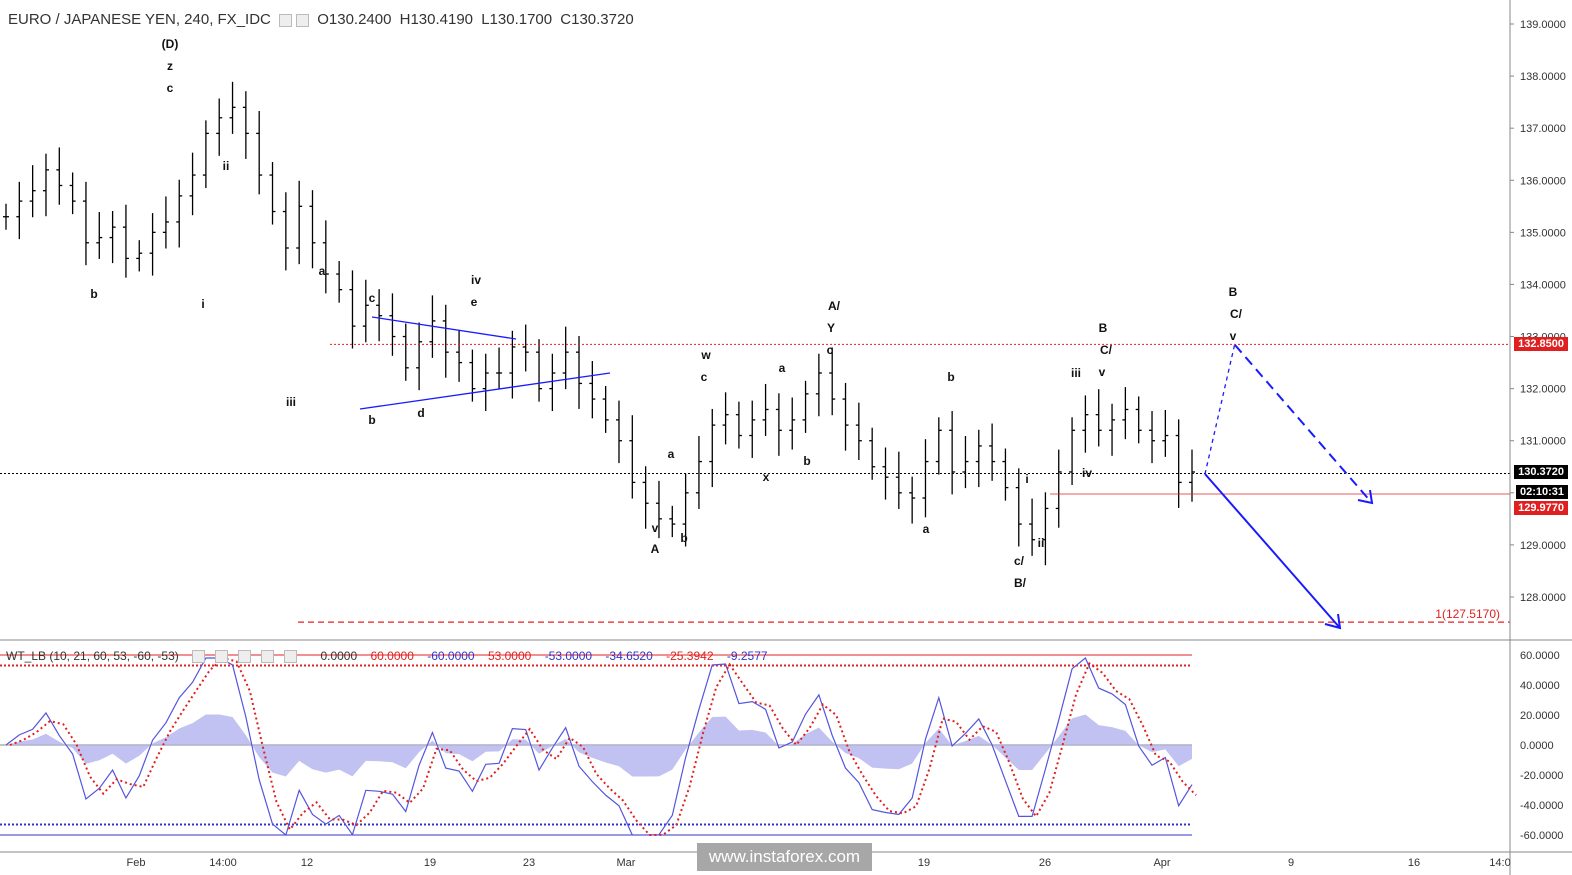  What do you see at coordinates (1020, 583) in the screenshot?
I see `wave-label: B/` at bounding box center [1020, 583].